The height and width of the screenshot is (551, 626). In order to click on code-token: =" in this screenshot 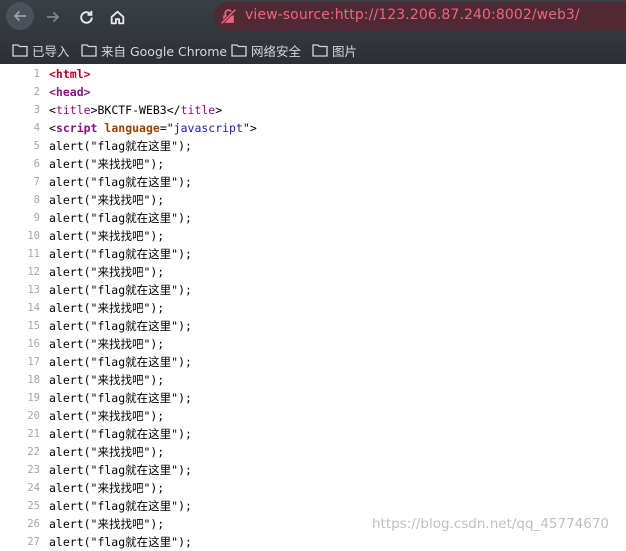, I will do `click(166, 128)`.